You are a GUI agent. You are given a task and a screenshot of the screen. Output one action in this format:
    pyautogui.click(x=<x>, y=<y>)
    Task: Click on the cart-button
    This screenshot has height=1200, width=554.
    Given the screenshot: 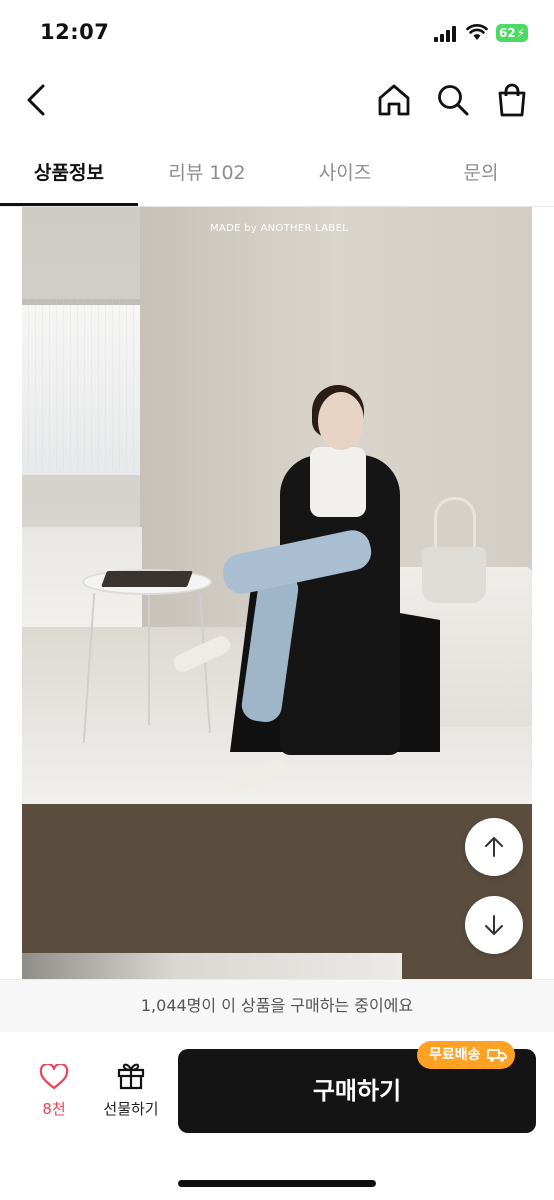 What is the action you would take?
    pyautogui.click(x=512, y=100)
    